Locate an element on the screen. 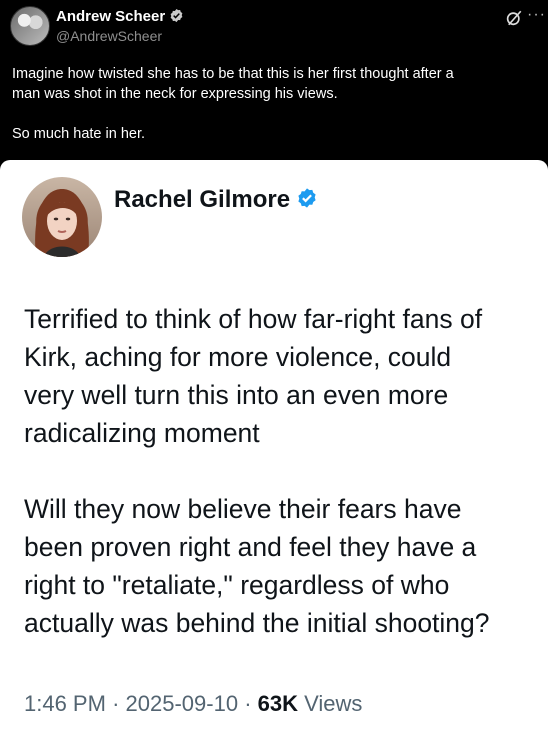  quoted-author-name: Rachel Gilmore is located at coordinates (202, 199).